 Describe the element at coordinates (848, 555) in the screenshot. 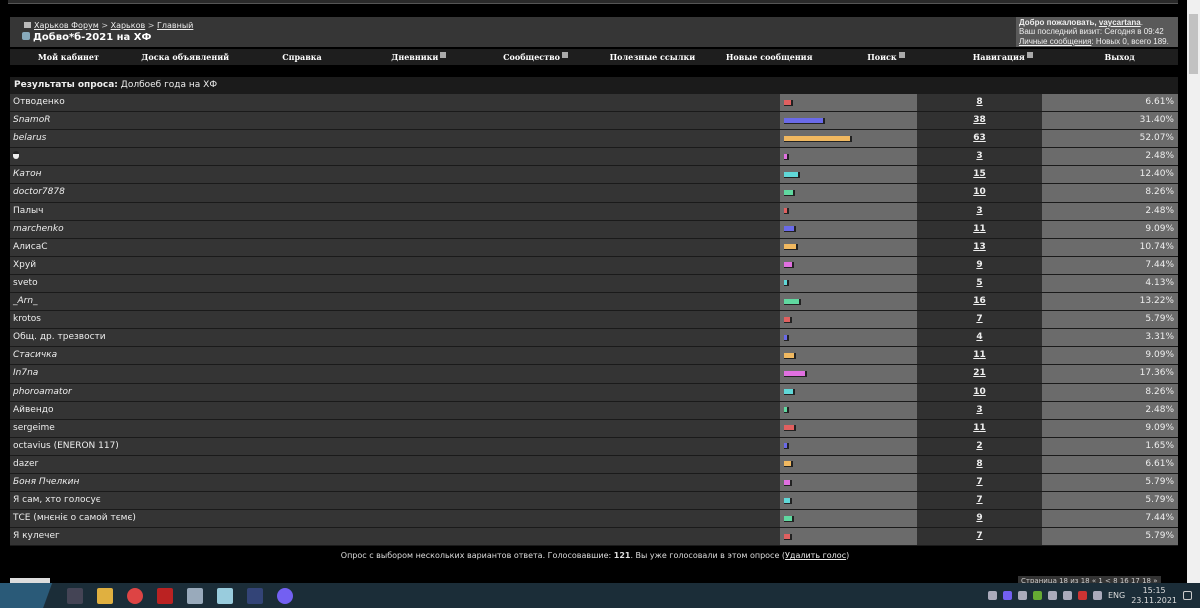

I see `footer-close: )` at that location.